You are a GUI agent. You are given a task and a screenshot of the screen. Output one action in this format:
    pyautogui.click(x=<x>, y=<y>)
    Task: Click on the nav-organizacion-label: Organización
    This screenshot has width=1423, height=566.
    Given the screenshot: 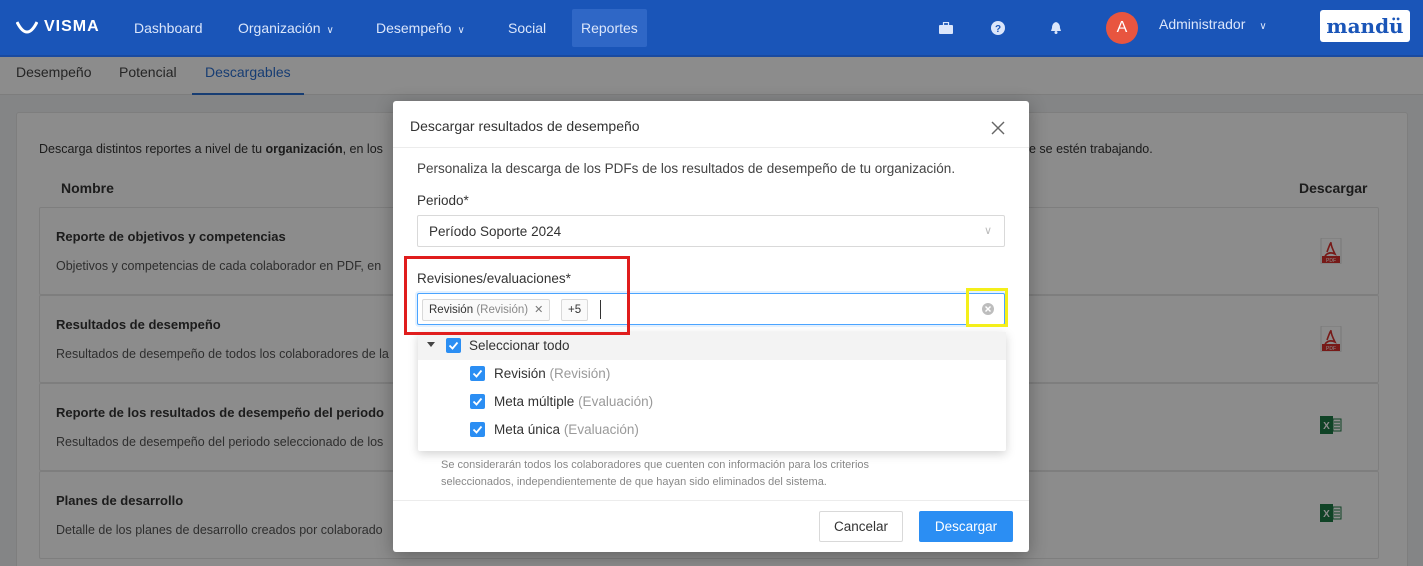 What is the action you would take?
    pyautogui.click(x=279, y=28)
    